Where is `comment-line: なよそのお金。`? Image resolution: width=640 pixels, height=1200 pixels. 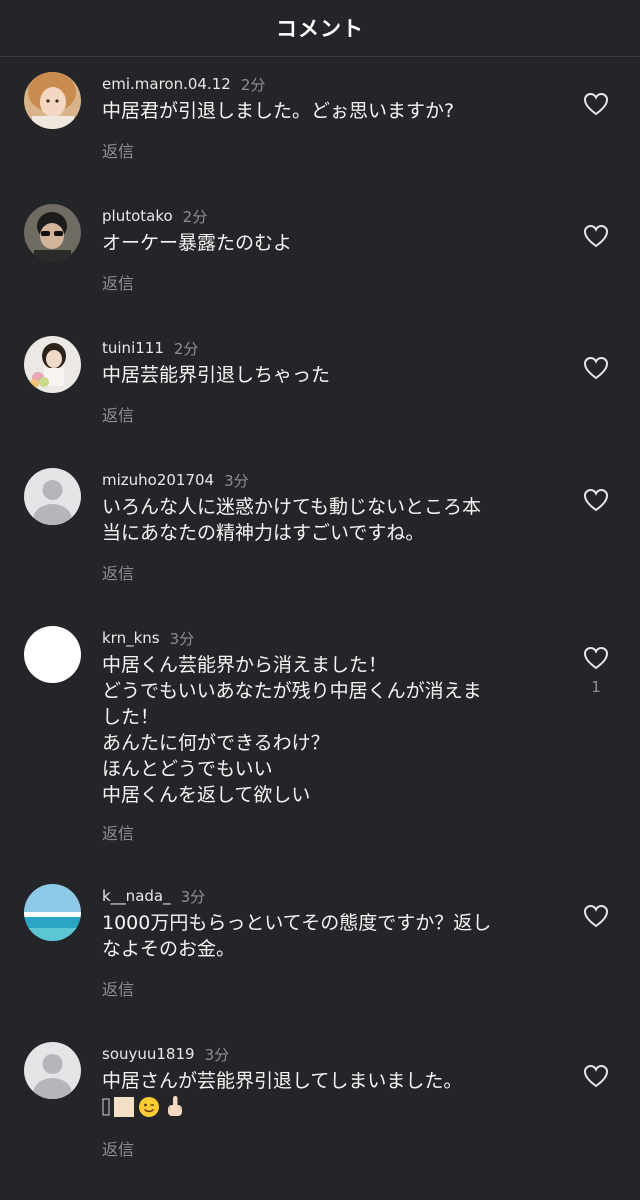 comment-line: なよそのお金。 is located at coordinates (169, 949).